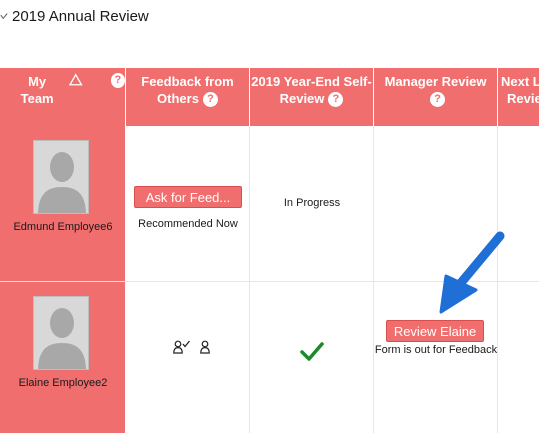 The height and width of the screenshot is (433, 539). I want to click on manager-review-cell, so click(436, 203).